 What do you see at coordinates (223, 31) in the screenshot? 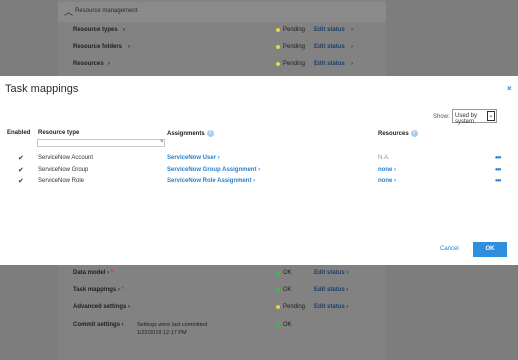
I see `settings-row: Resource types › Pending Edit status ›` at bounding box center [223, 31].